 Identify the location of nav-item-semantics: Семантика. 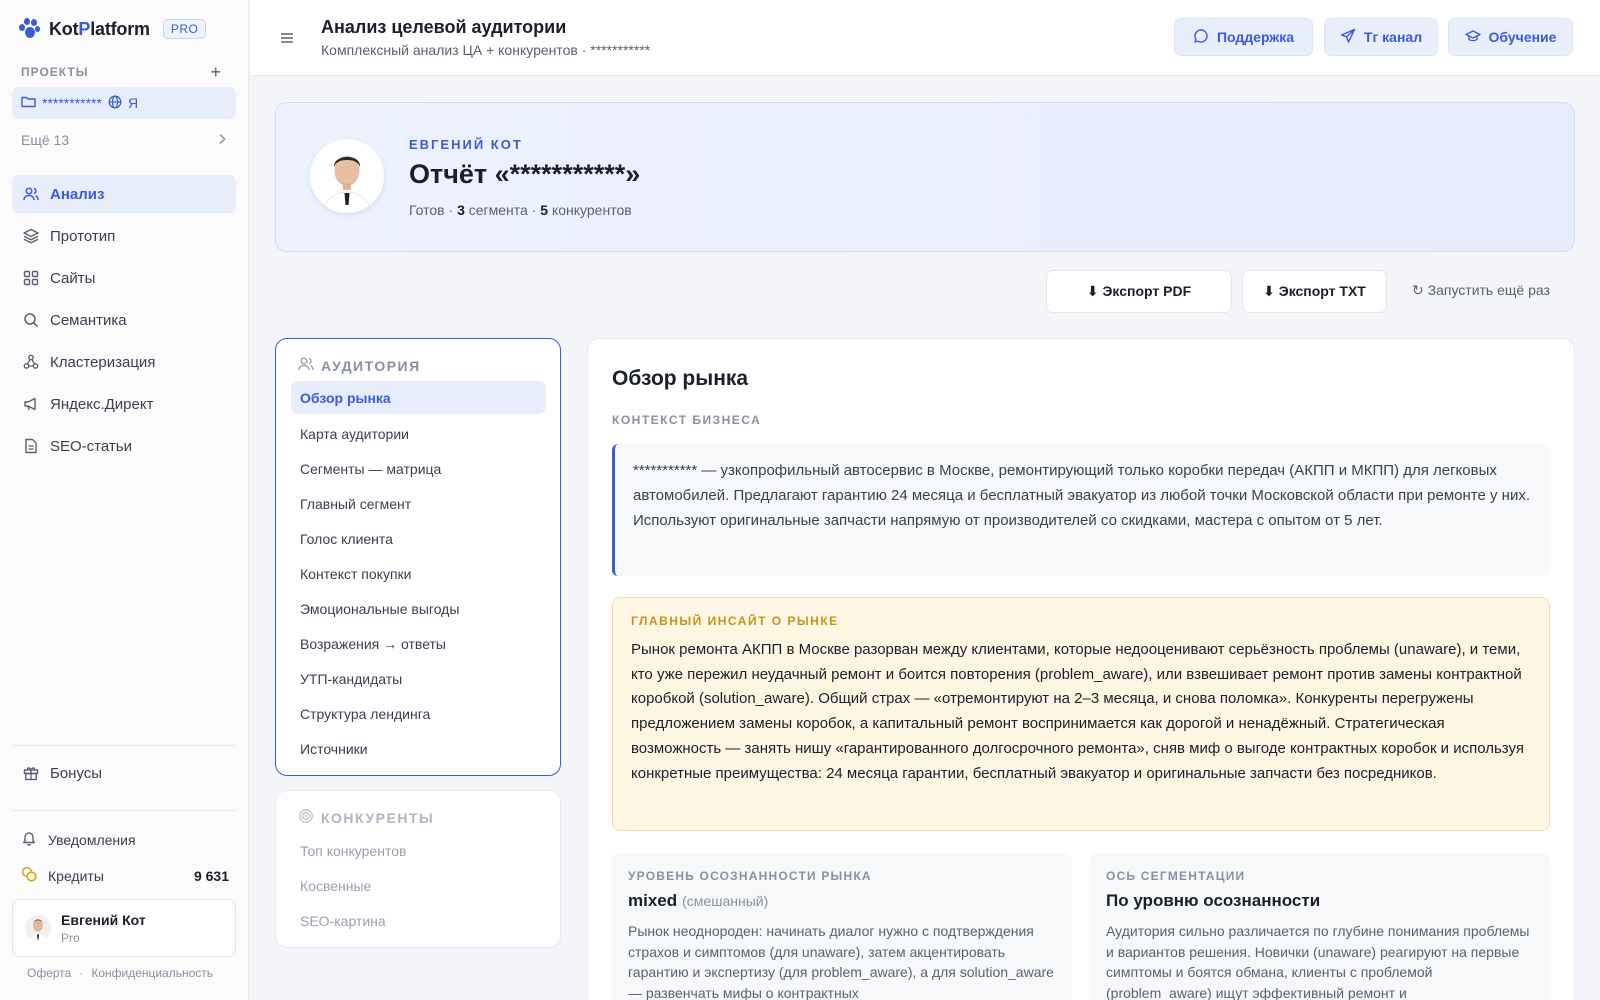
(124, 320).